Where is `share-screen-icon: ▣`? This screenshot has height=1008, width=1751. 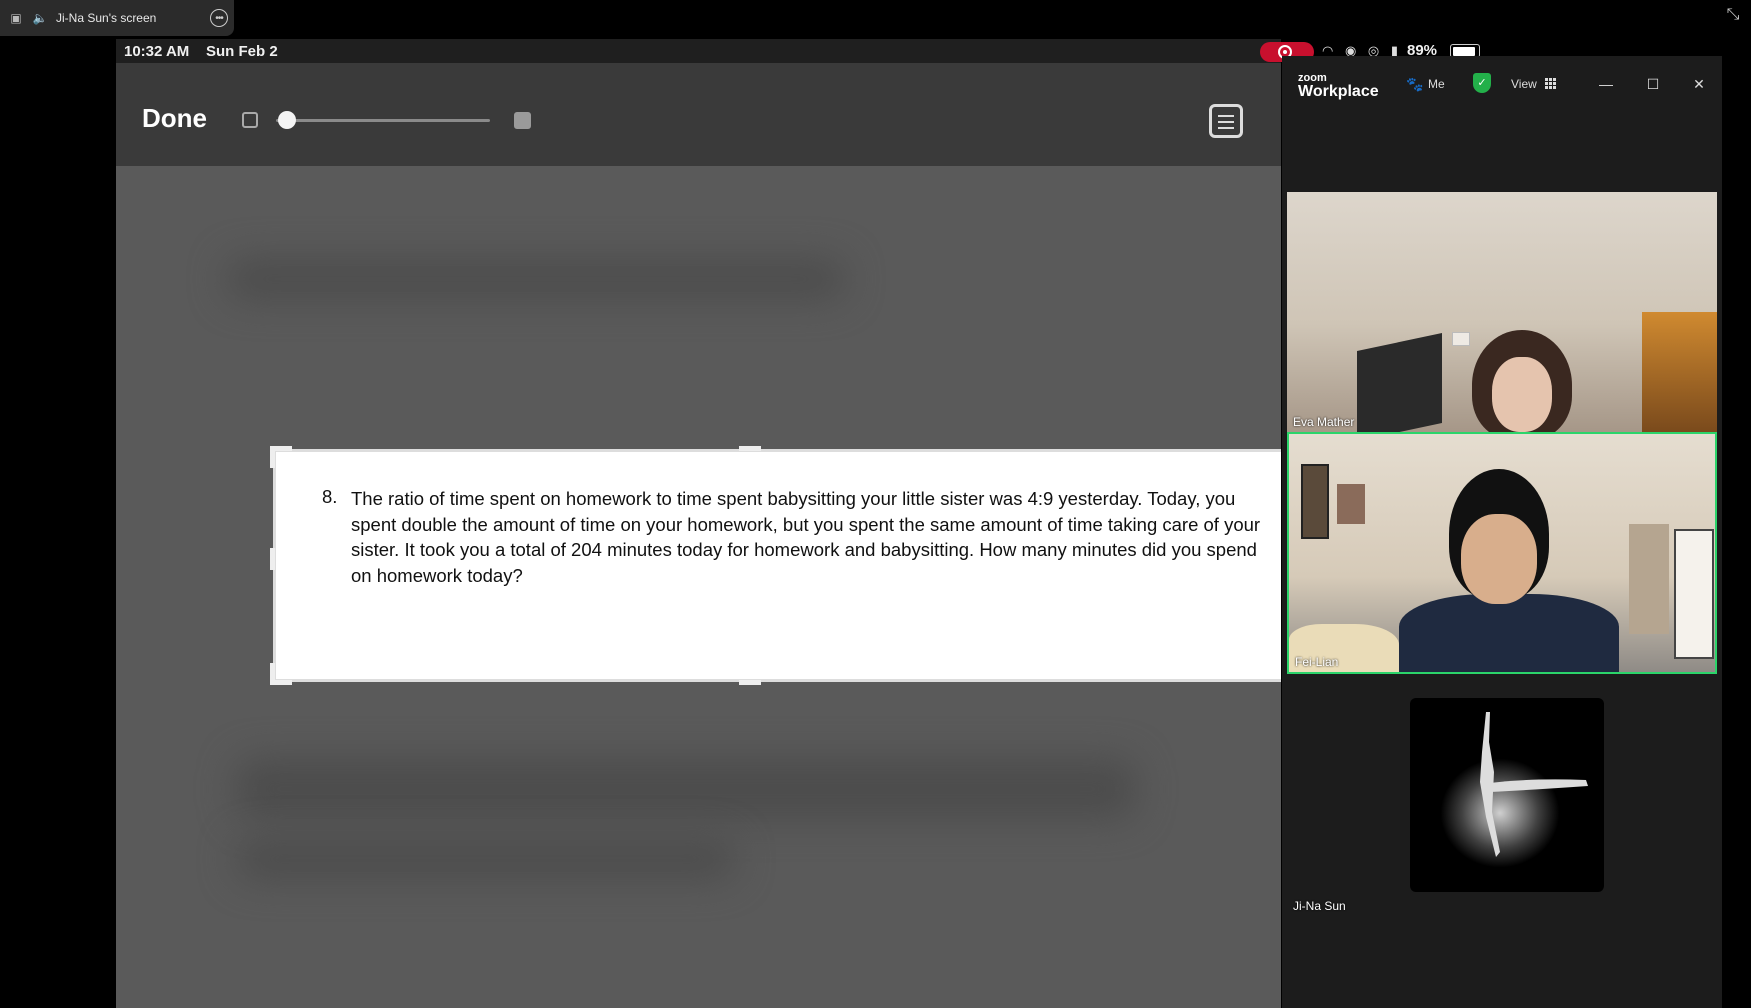 share-screen-icon: ▣ is located at coordinates (16, 18).